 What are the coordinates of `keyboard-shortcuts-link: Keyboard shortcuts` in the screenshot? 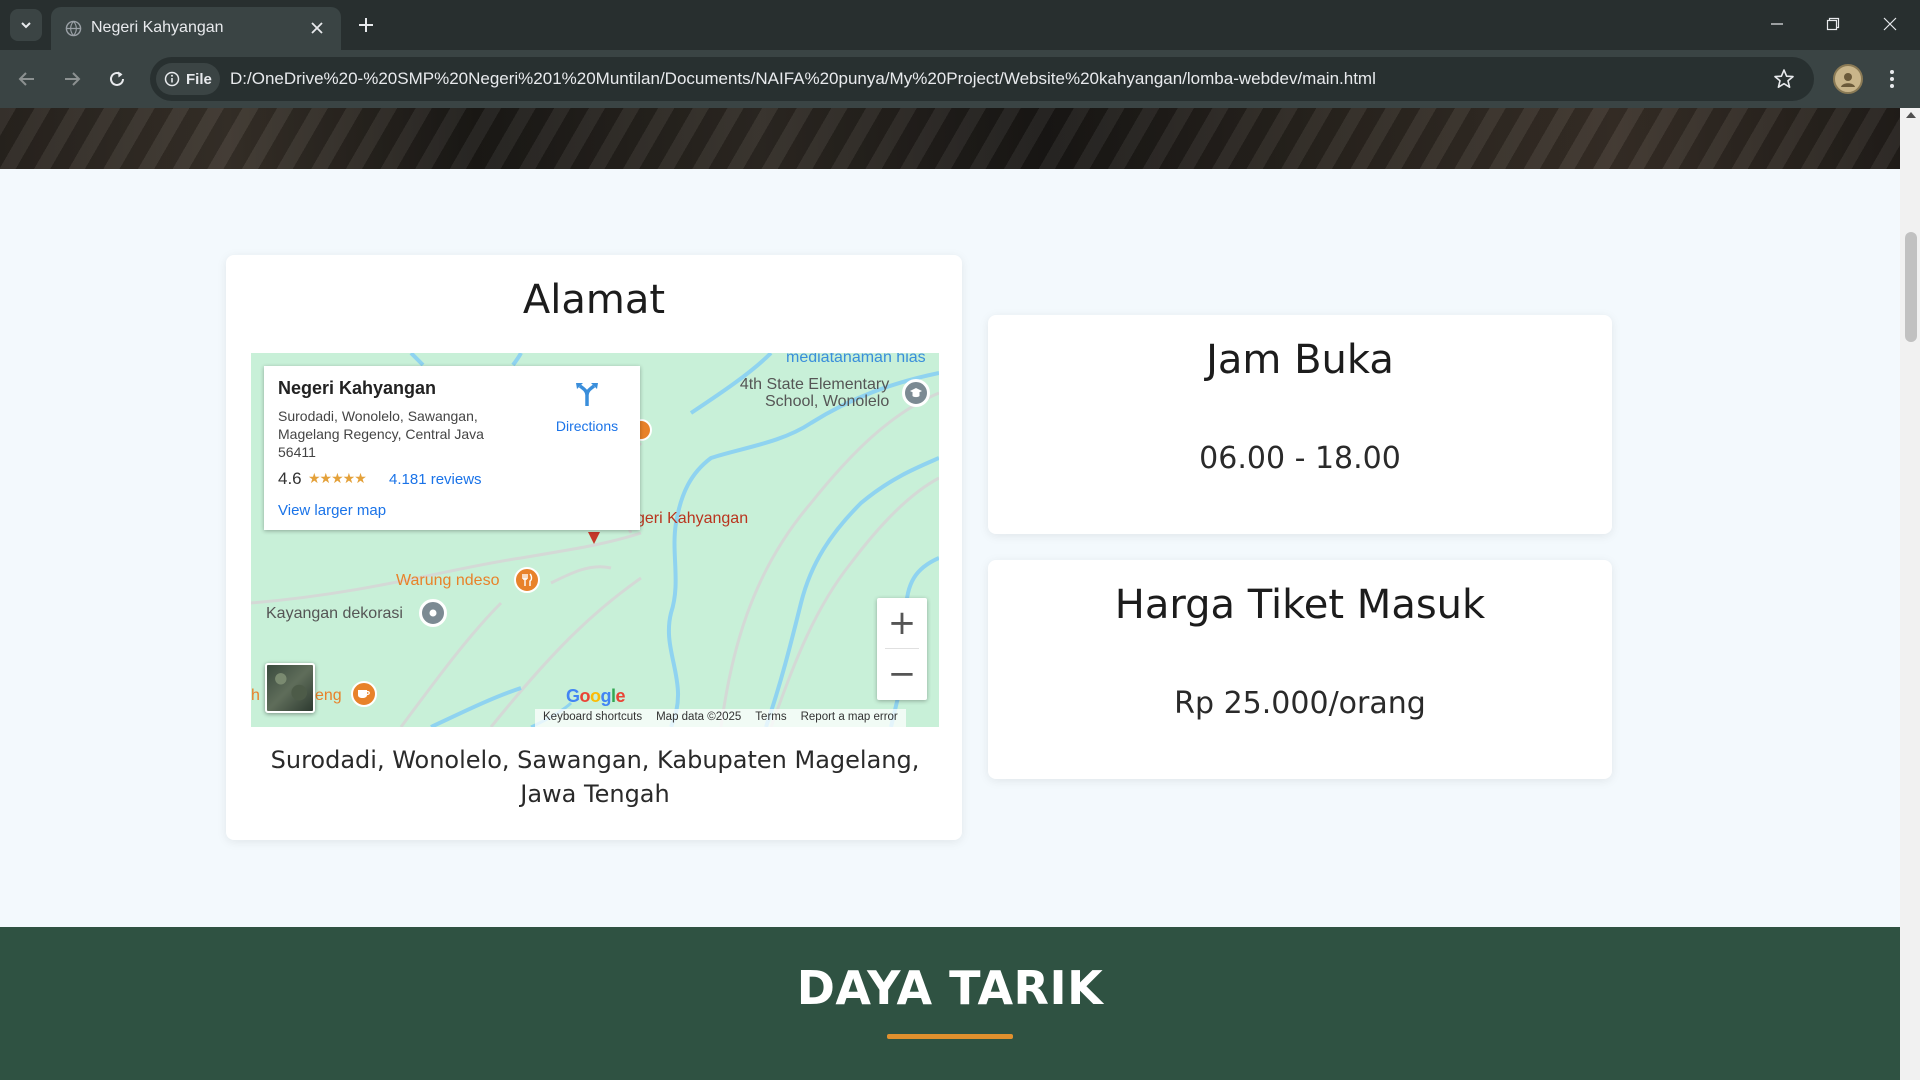 It's located at (592, 718).